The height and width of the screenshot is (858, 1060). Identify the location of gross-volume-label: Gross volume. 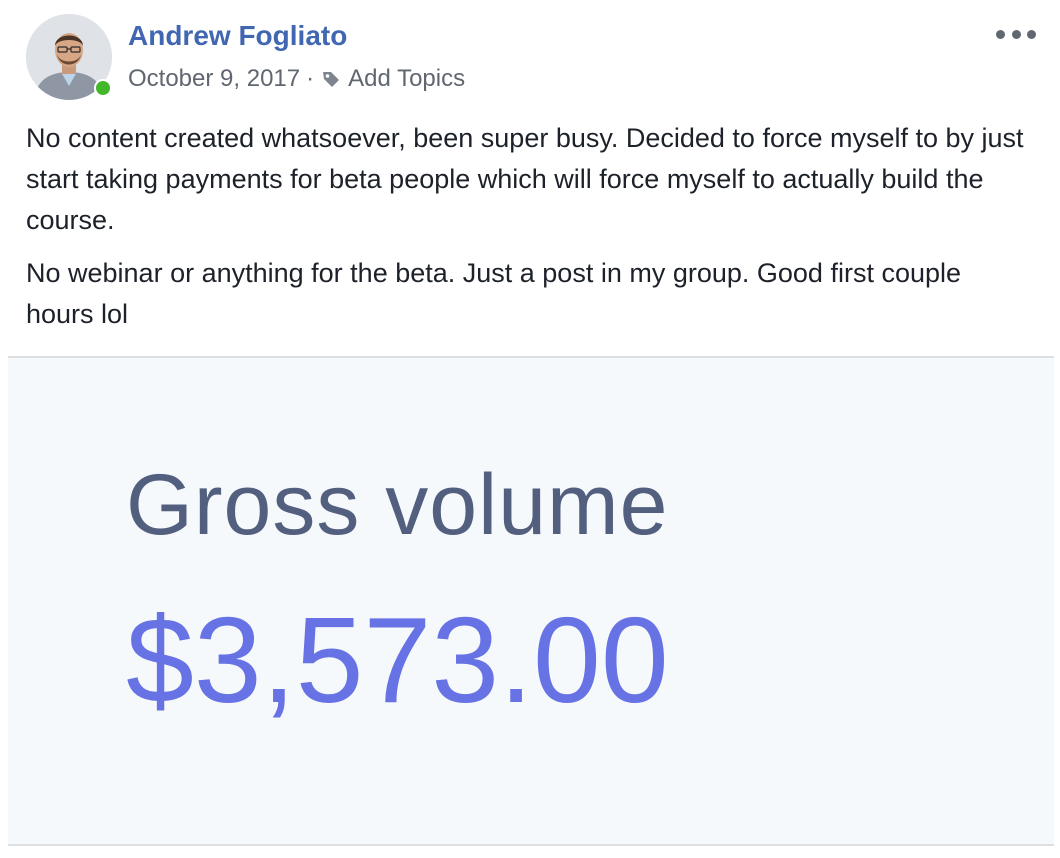
(397, 505).